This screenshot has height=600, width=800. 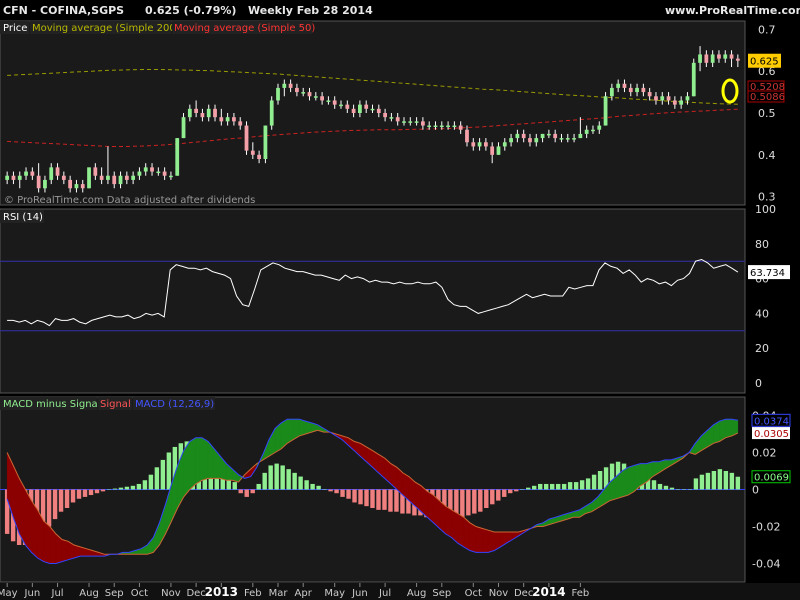 I want to click on price-ytick: 0.5, so click(x=767, y=113).